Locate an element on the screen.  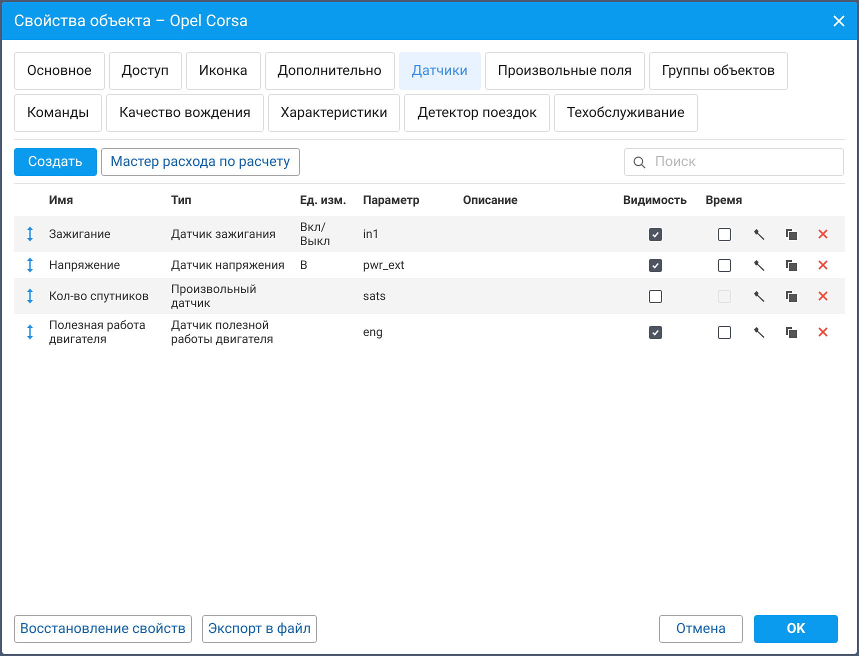
table-cell-text: in1 is located at coordinates (371, 234).